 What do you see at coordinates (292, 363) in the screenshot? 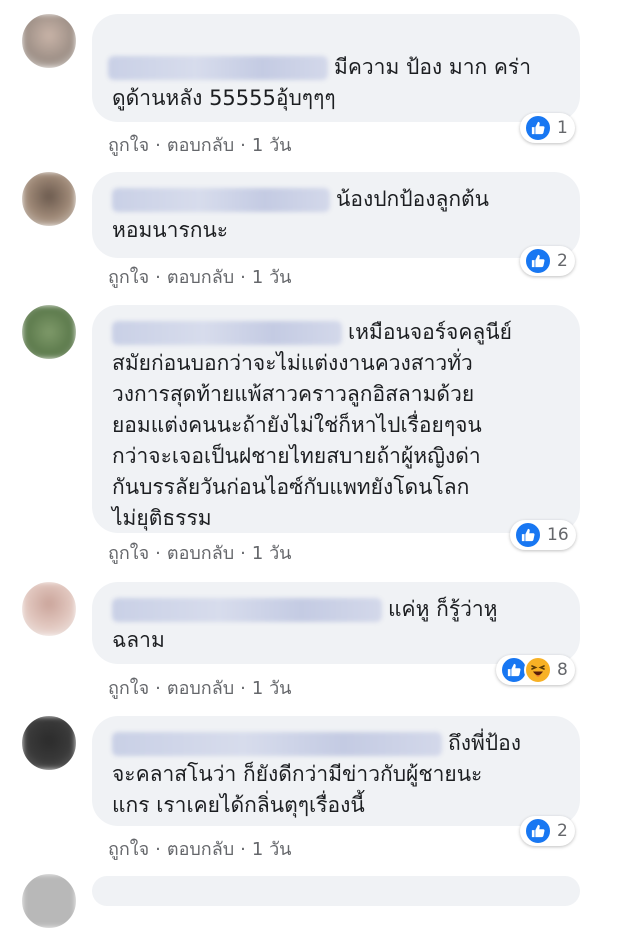
I see `comment-line-2: สมัยก่อนบอกว่าจะไม่แต่งงานควงสาวทั่ว` at bounding box center [292, 363].